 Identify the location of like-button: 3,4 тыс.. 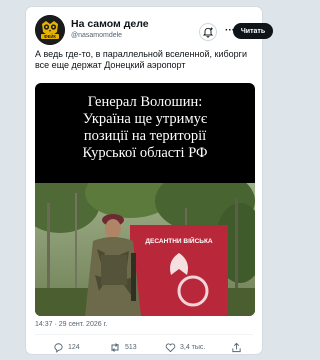
(185, 347).